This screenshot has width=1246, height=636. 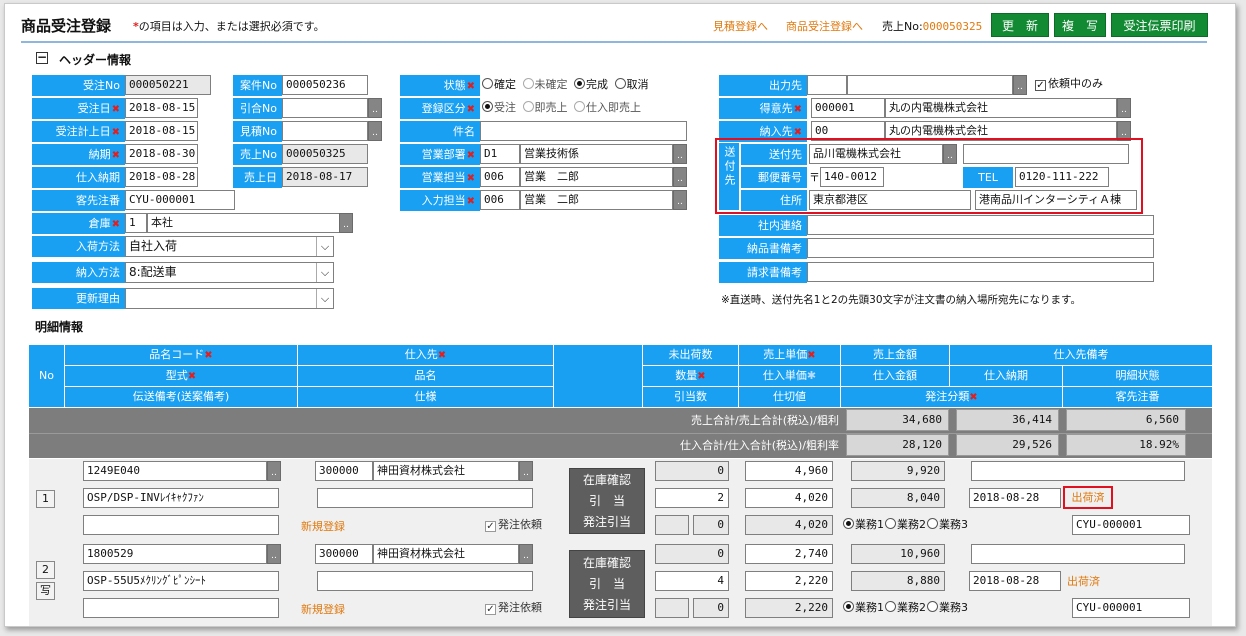 I want to click on purchase-price-field: 4,020, so click(x=789, y=498).